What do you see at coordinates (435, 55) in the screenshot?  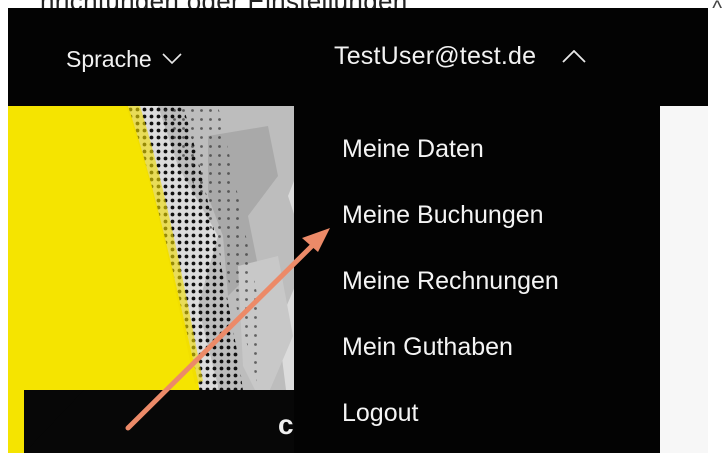 I see `user-email-label: TestUser@test.de` at bounding box center [435, 55].